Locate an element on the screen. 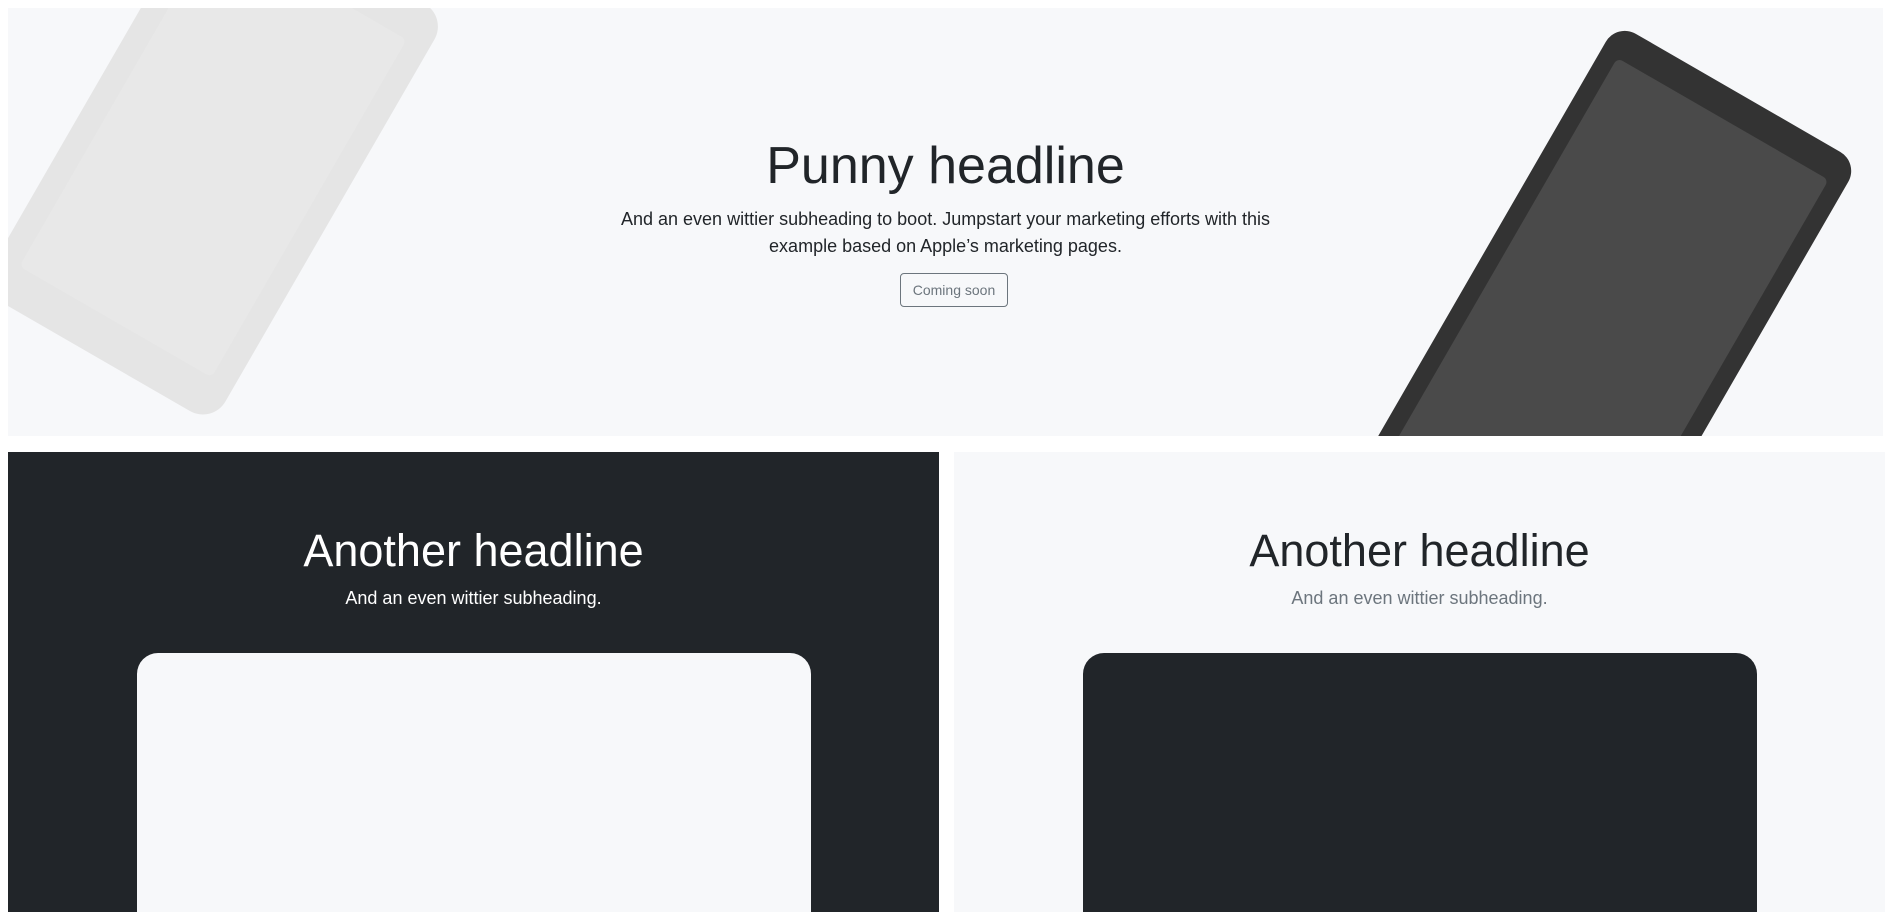  decorative-device-left is located at coordinates (228, 216).